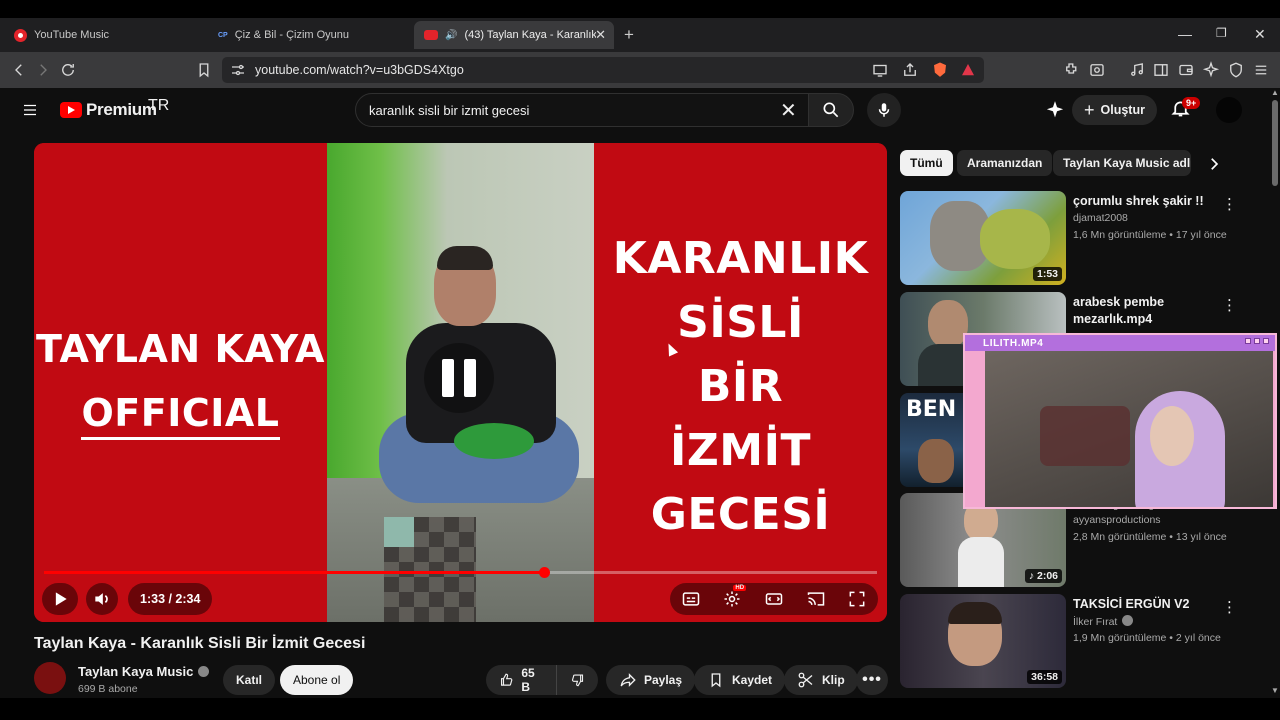  What do you see at coordinates (204, 70) in the screenshot?
I see `bookmark-icon` at bounding box center [204, 70].